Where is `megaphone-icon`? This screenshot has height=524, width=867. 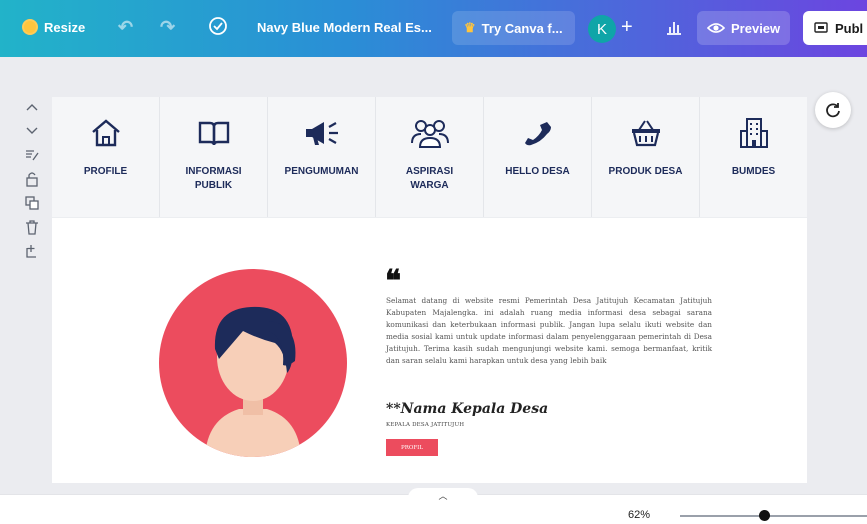 megaphone-icon is located at coordinates (322, 133).